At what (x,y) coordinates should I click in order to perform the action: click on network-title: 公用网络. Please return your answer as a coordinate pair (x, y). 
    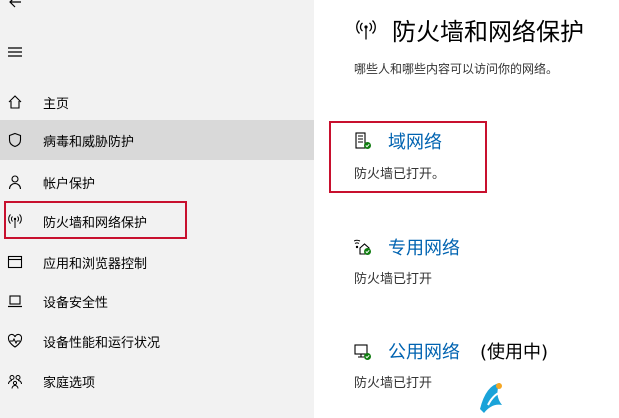
    Looking at the image, I should click on (424, 351).